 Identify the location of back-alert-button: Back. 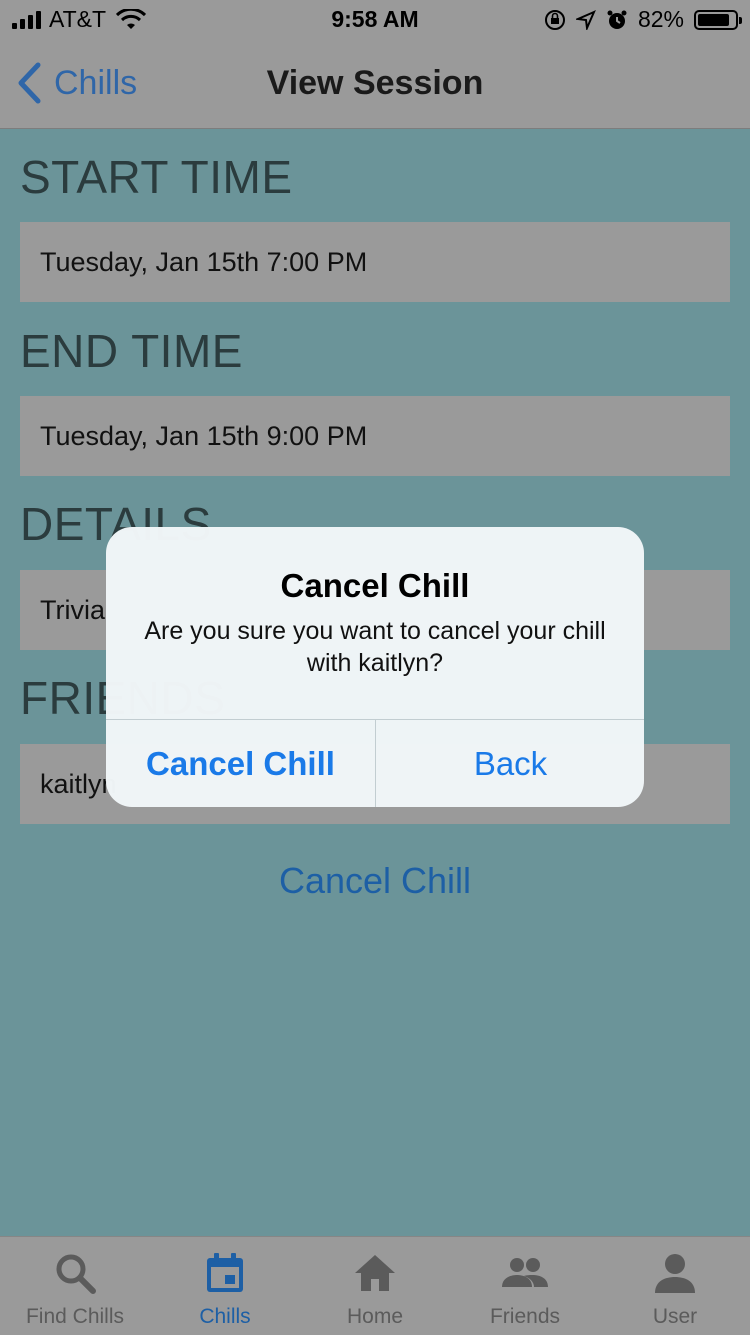
(510, 763).